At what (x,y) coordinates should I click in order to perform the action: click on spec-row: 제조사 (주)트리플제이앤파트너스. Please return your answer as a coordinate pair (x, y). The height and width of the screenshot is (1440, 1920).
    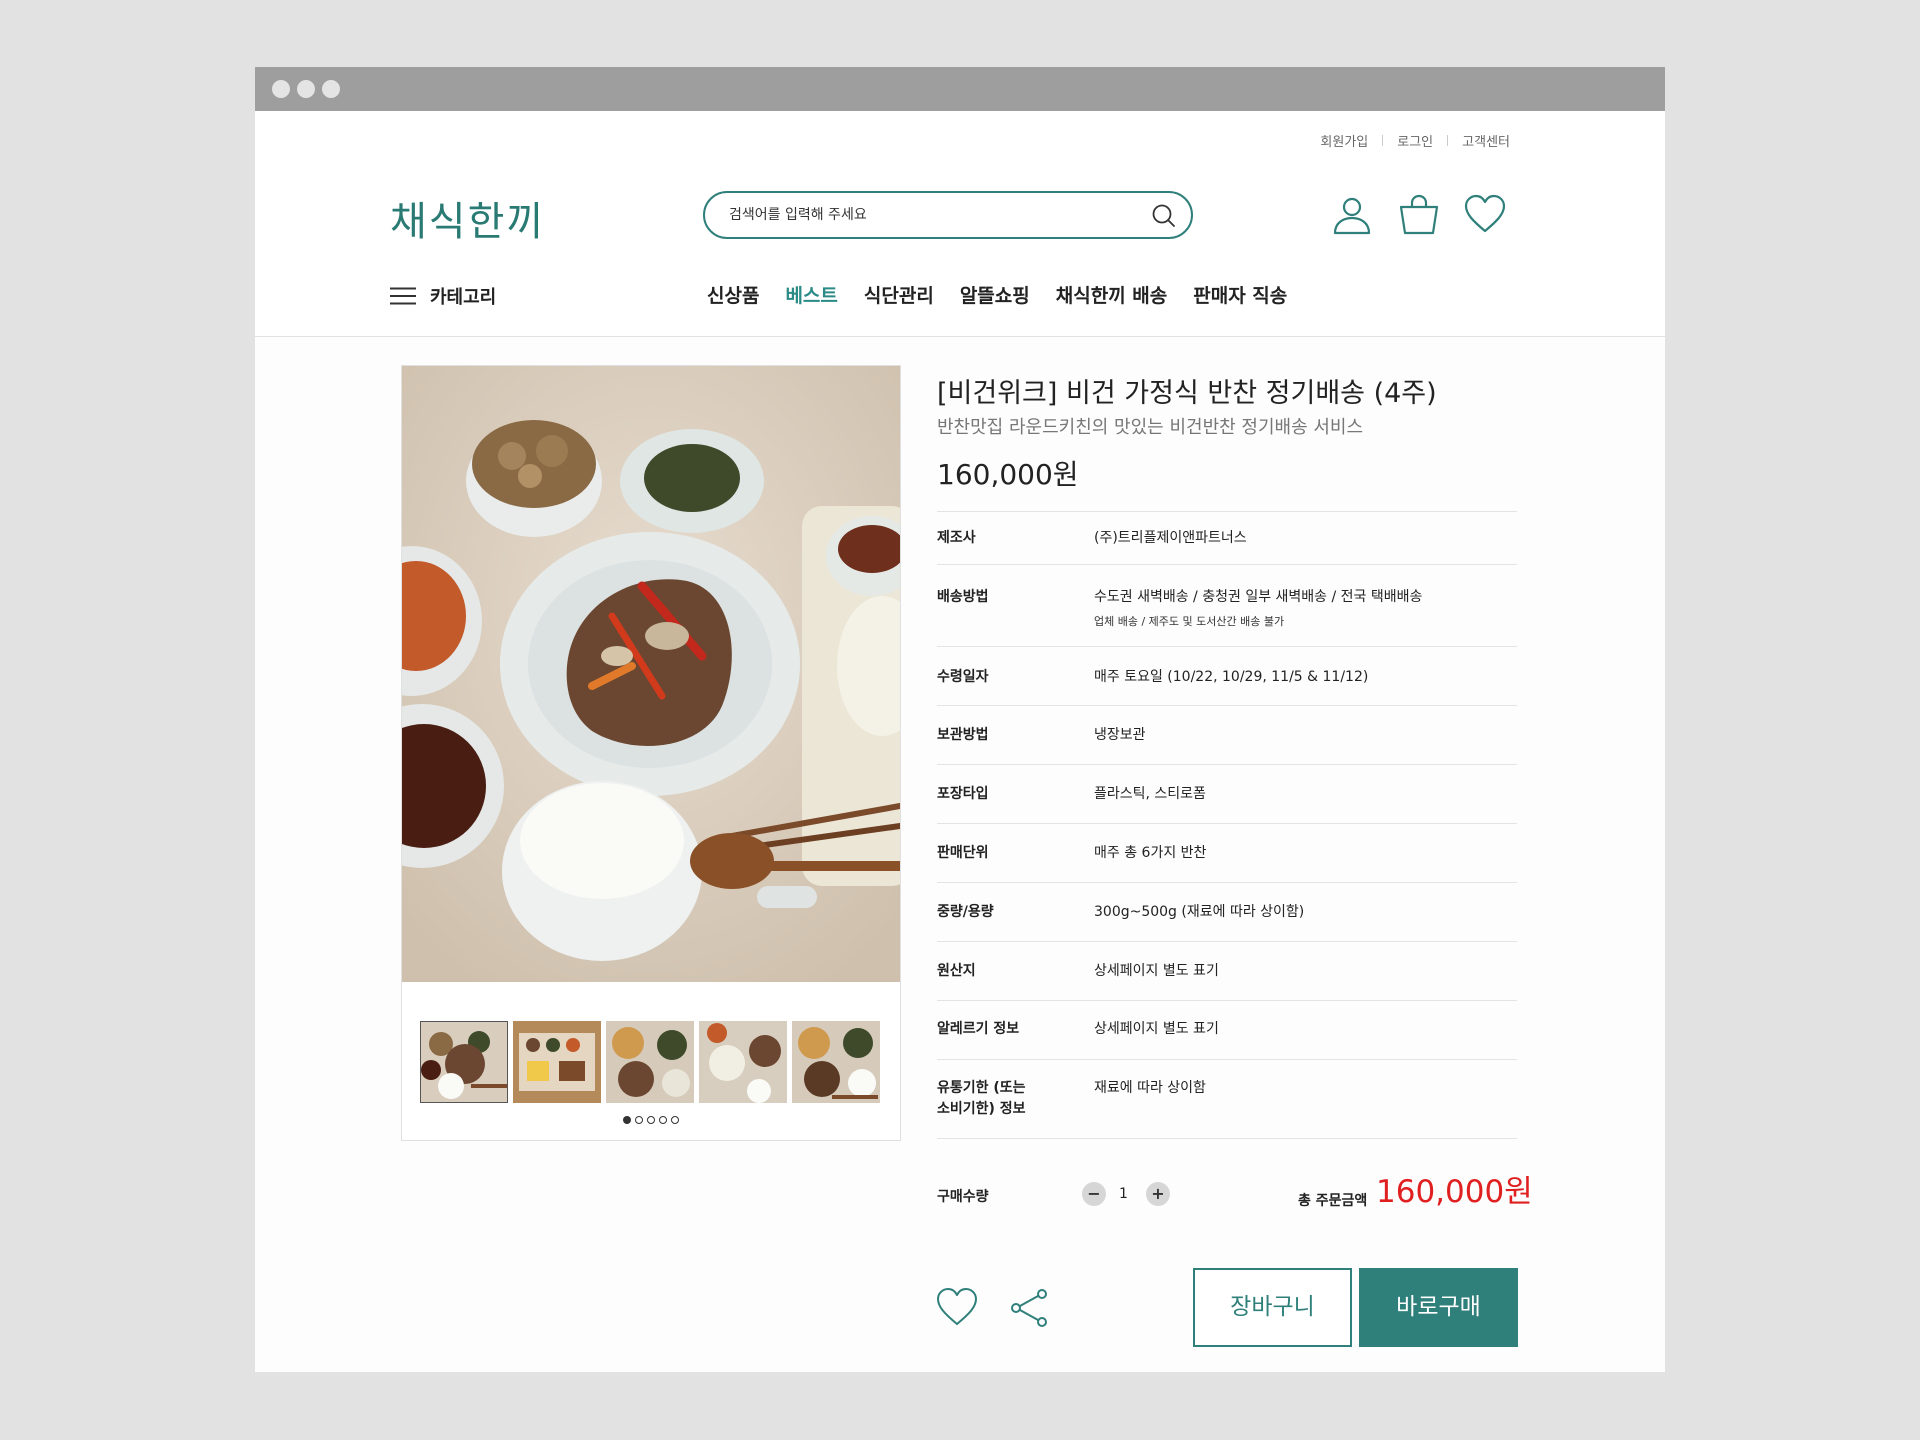
    Looking at the image, I should click on (1227, 537).